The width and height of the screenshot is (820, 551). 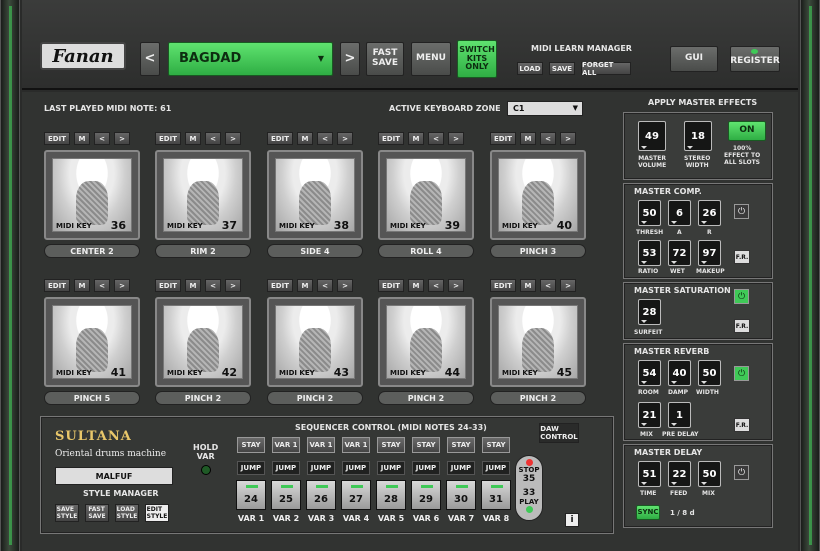 I want to click on pad-trigger: MIDI KEY 36, so click(x=92, y=195).